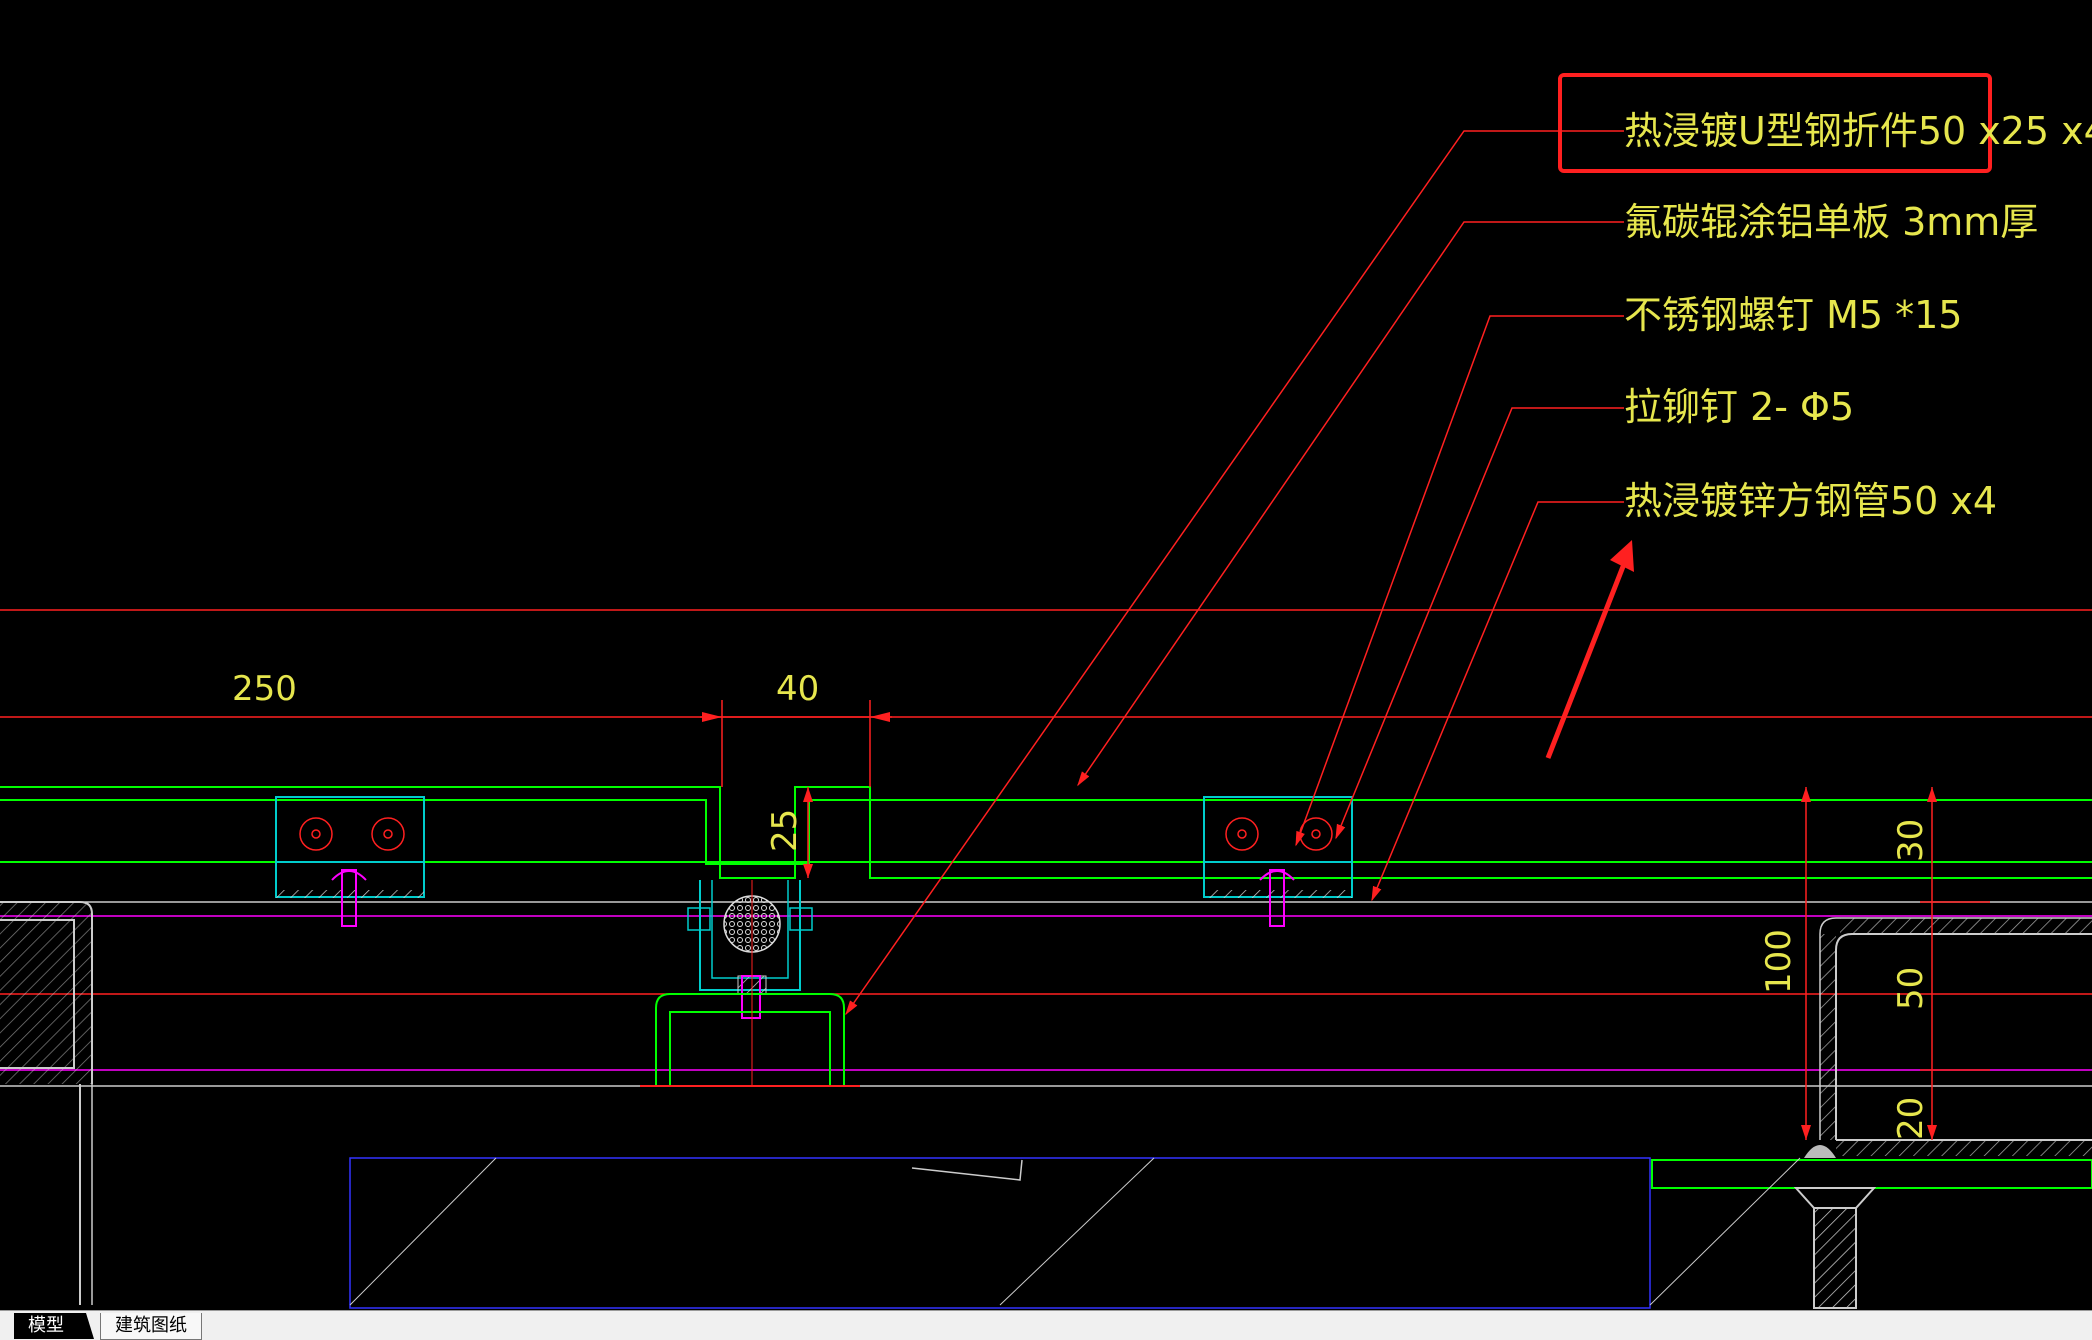 Image resolution: width=2092 pixels, height=1340 pixels. What do you see at coordinates (1858, 131) in the screenshot?
I see `annotation-u-channel: 热浸镀U型钢折件50 x25 x4` at bounding box center [1858, 131].